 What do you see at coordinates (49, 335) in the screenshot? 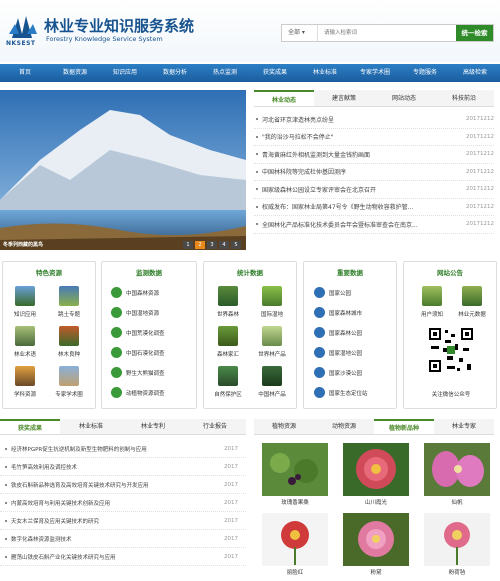
I see `features-box: 特色资源 知识应用 跳土专题 林业术语 林木良种 学科资源 专家学术圈` at bounding box center [49, 335].